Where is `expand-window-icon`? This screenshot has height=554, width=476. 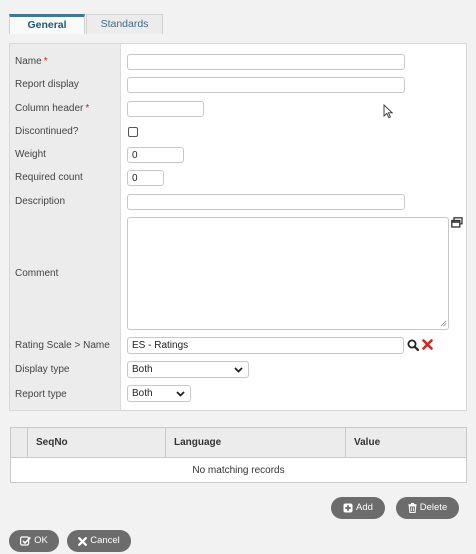 expand-window-icon is located at coordinates (457, 222).